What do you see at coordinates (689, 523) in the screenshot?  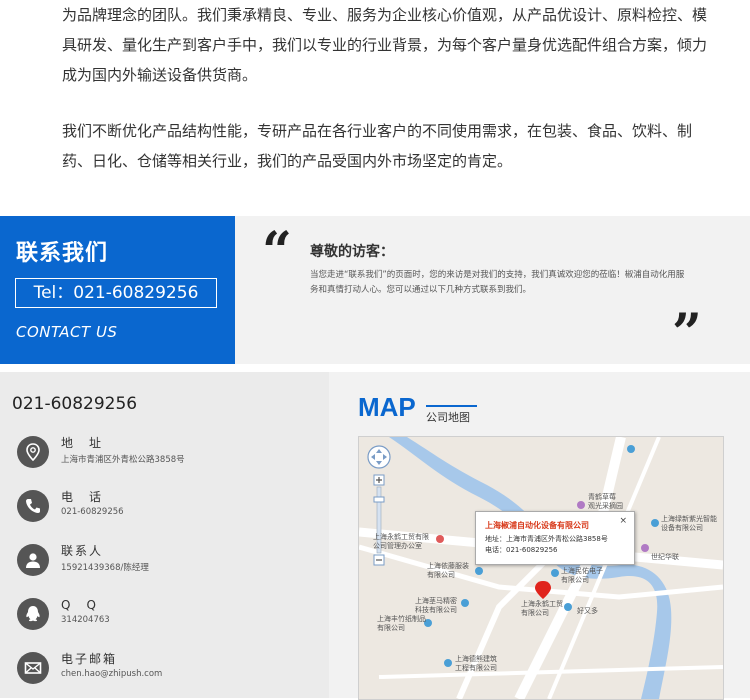 I see `map-poi: 上海绿新紫光智能 设备有限公司` at bounding box center [689, 523].